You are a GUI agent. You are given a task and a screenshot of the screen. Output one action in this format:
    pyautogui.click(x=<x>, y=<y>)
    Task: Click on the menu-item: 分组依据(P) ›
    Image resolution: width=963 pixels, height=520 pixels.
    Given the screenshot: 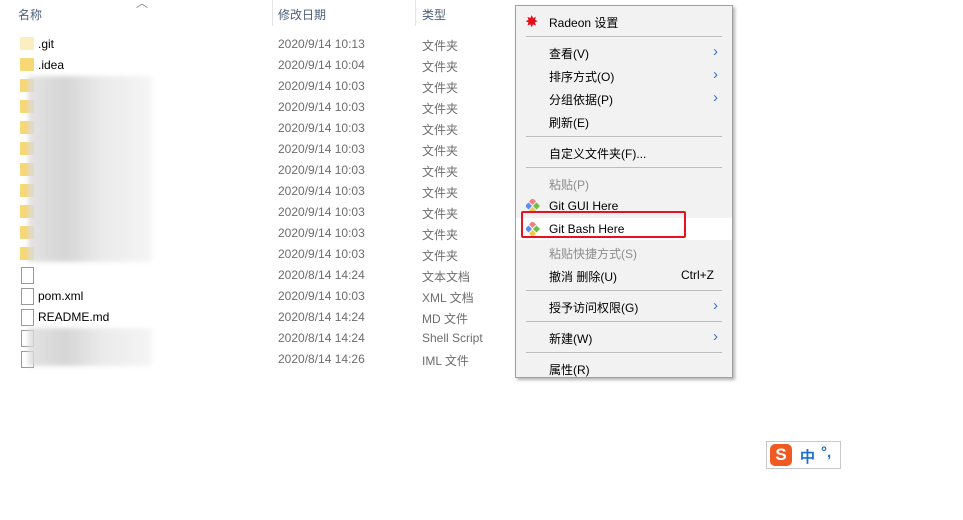 What is the action you would take?
    pyautogui.click(x=624, y=98)
    